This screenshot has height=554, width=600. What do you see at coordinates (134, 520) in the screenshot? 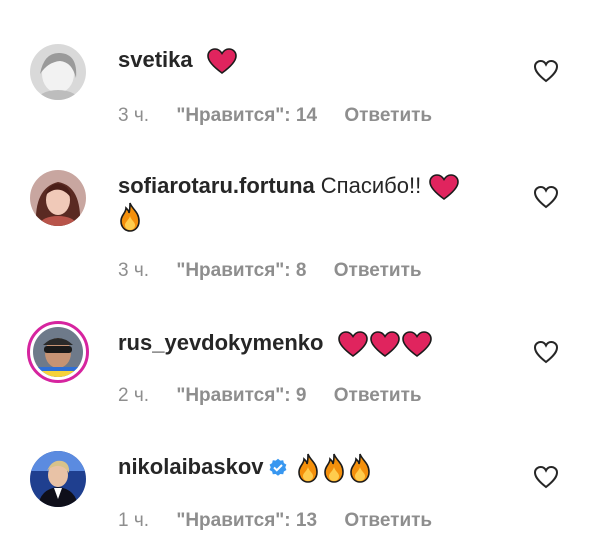
I see `comment-time: 1 ч.` at bounding box center [134, 520].